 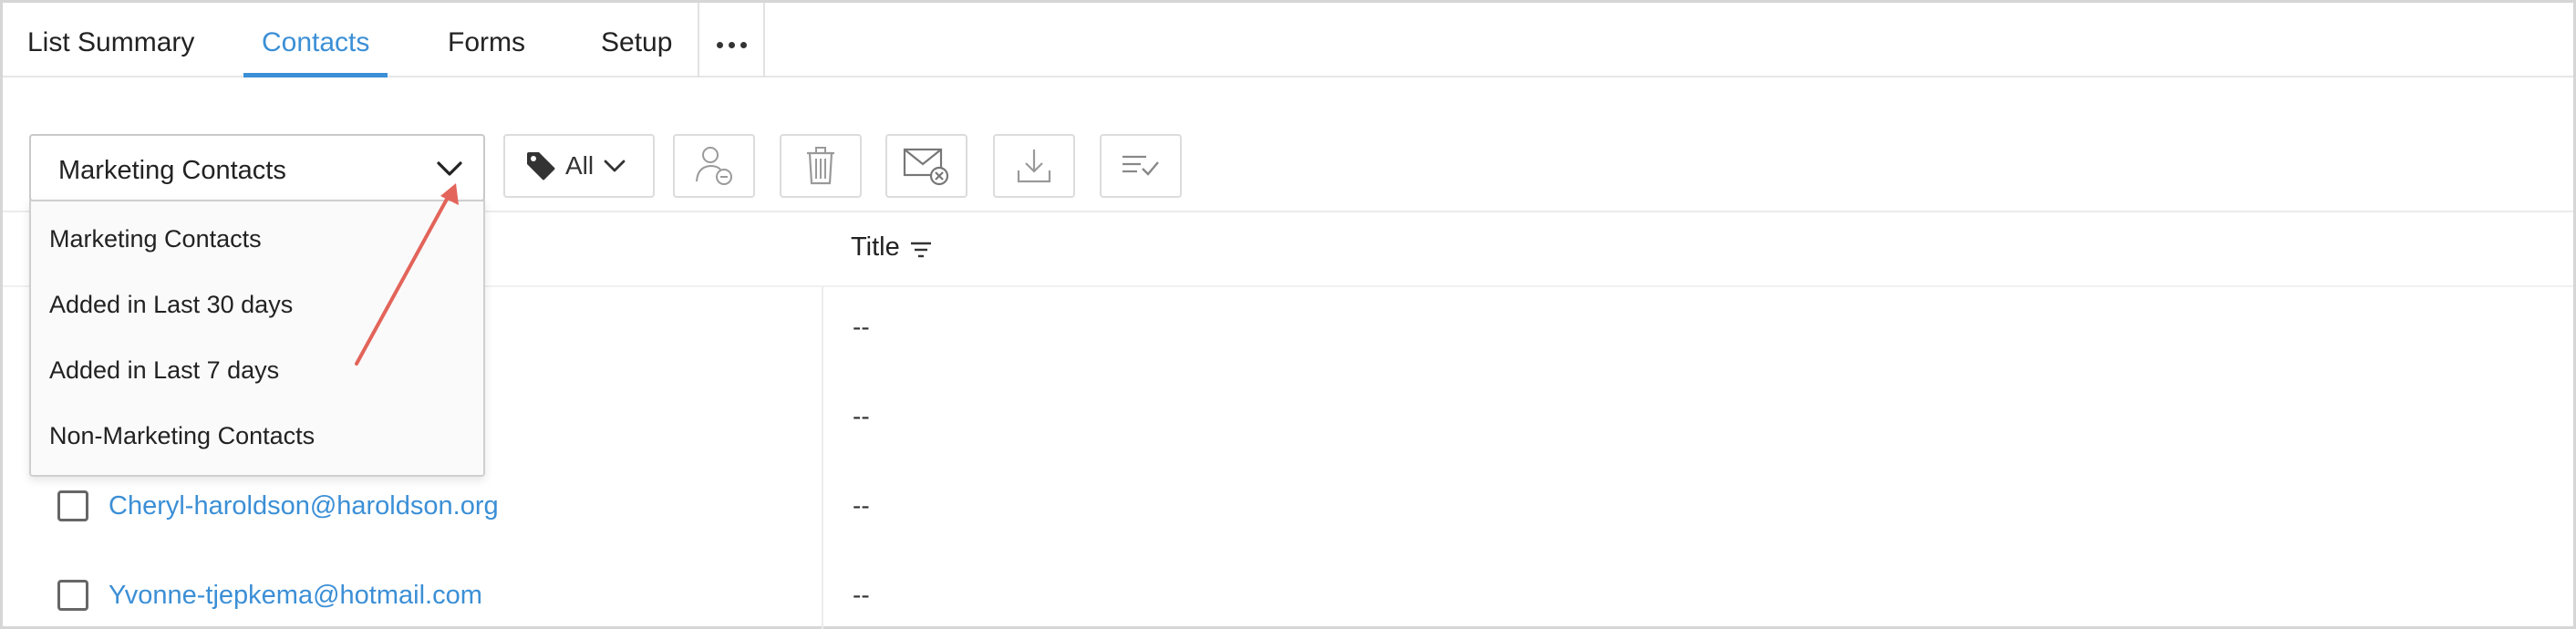 I want to click on tag-filter-label: All, so click(x=580, y=166).